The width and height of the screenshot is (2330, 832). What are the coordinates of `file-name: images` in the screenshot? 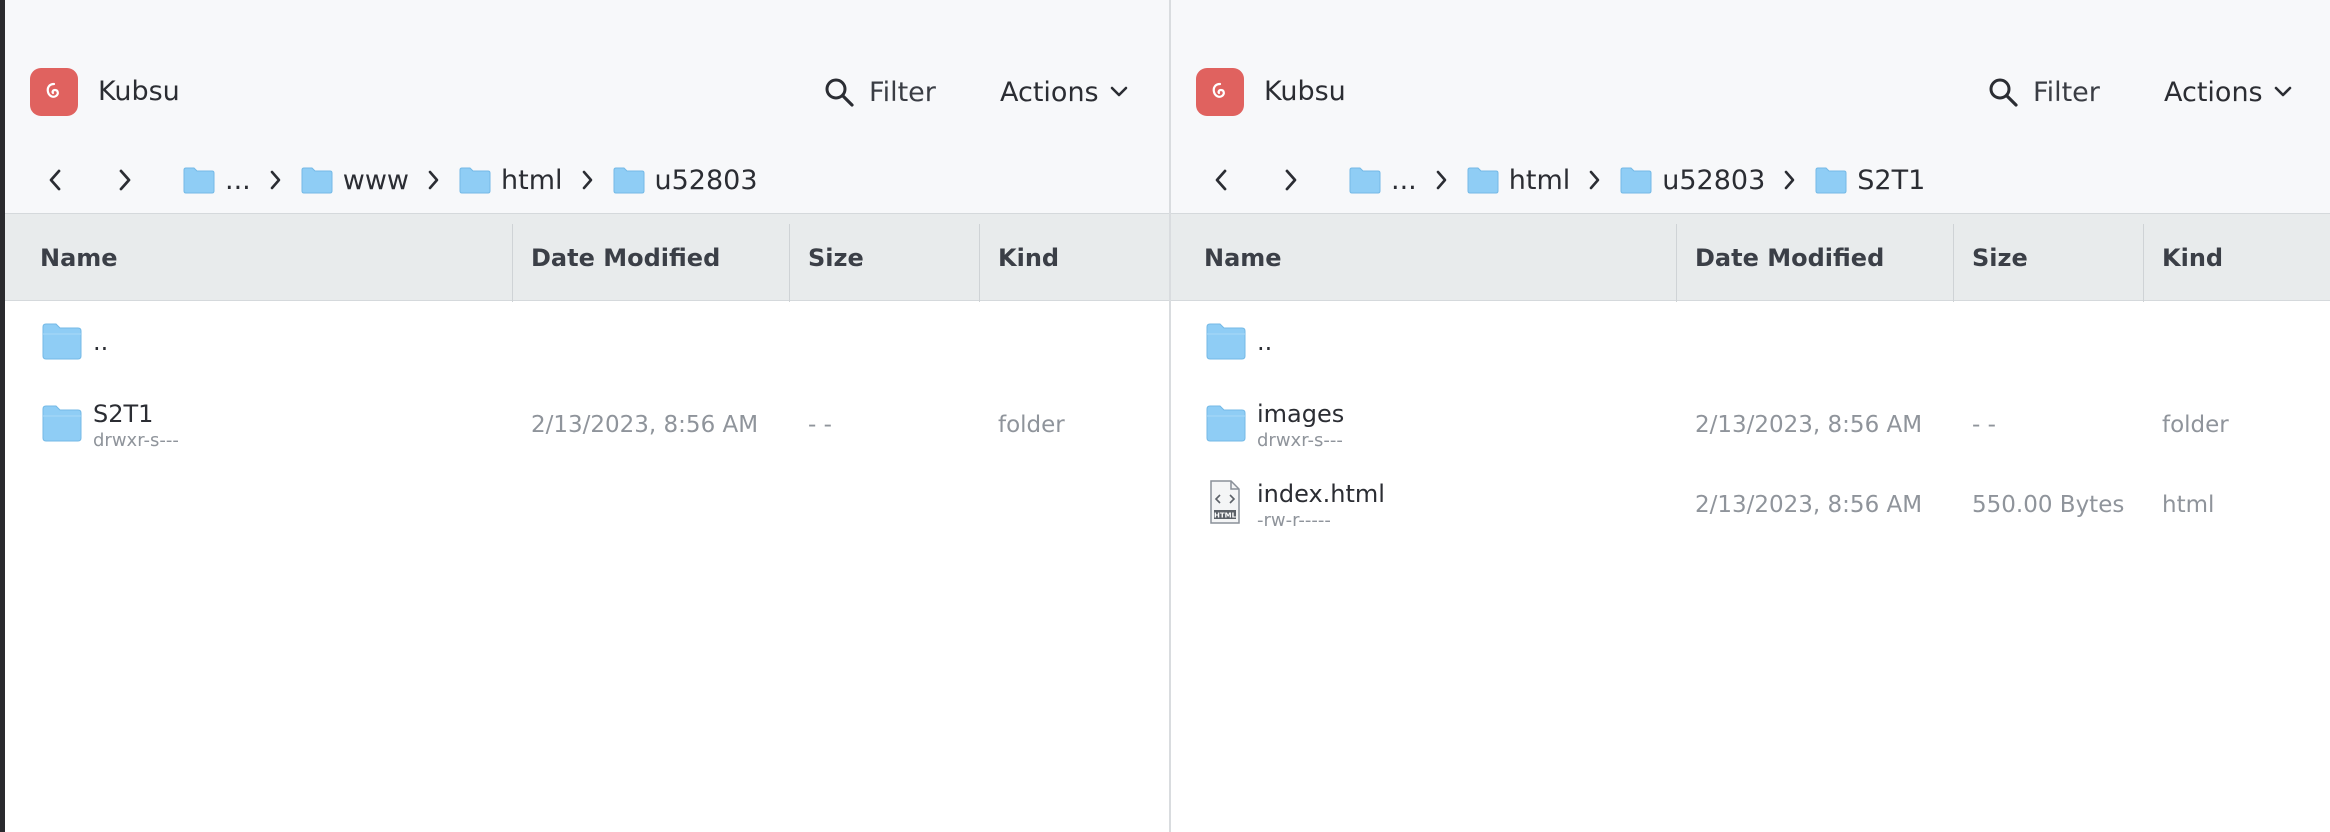 It's located at (1301, 414).